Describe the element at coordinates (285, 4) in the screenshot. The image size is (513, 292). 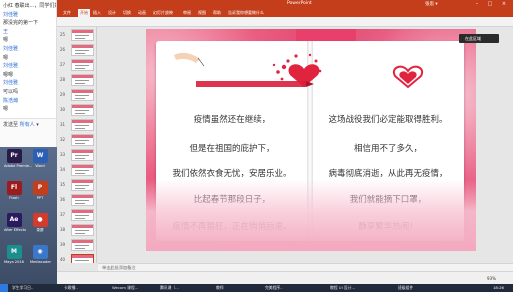
I see `title-bar: PowerPoint 张思 ▾ – □ ×` at that location.